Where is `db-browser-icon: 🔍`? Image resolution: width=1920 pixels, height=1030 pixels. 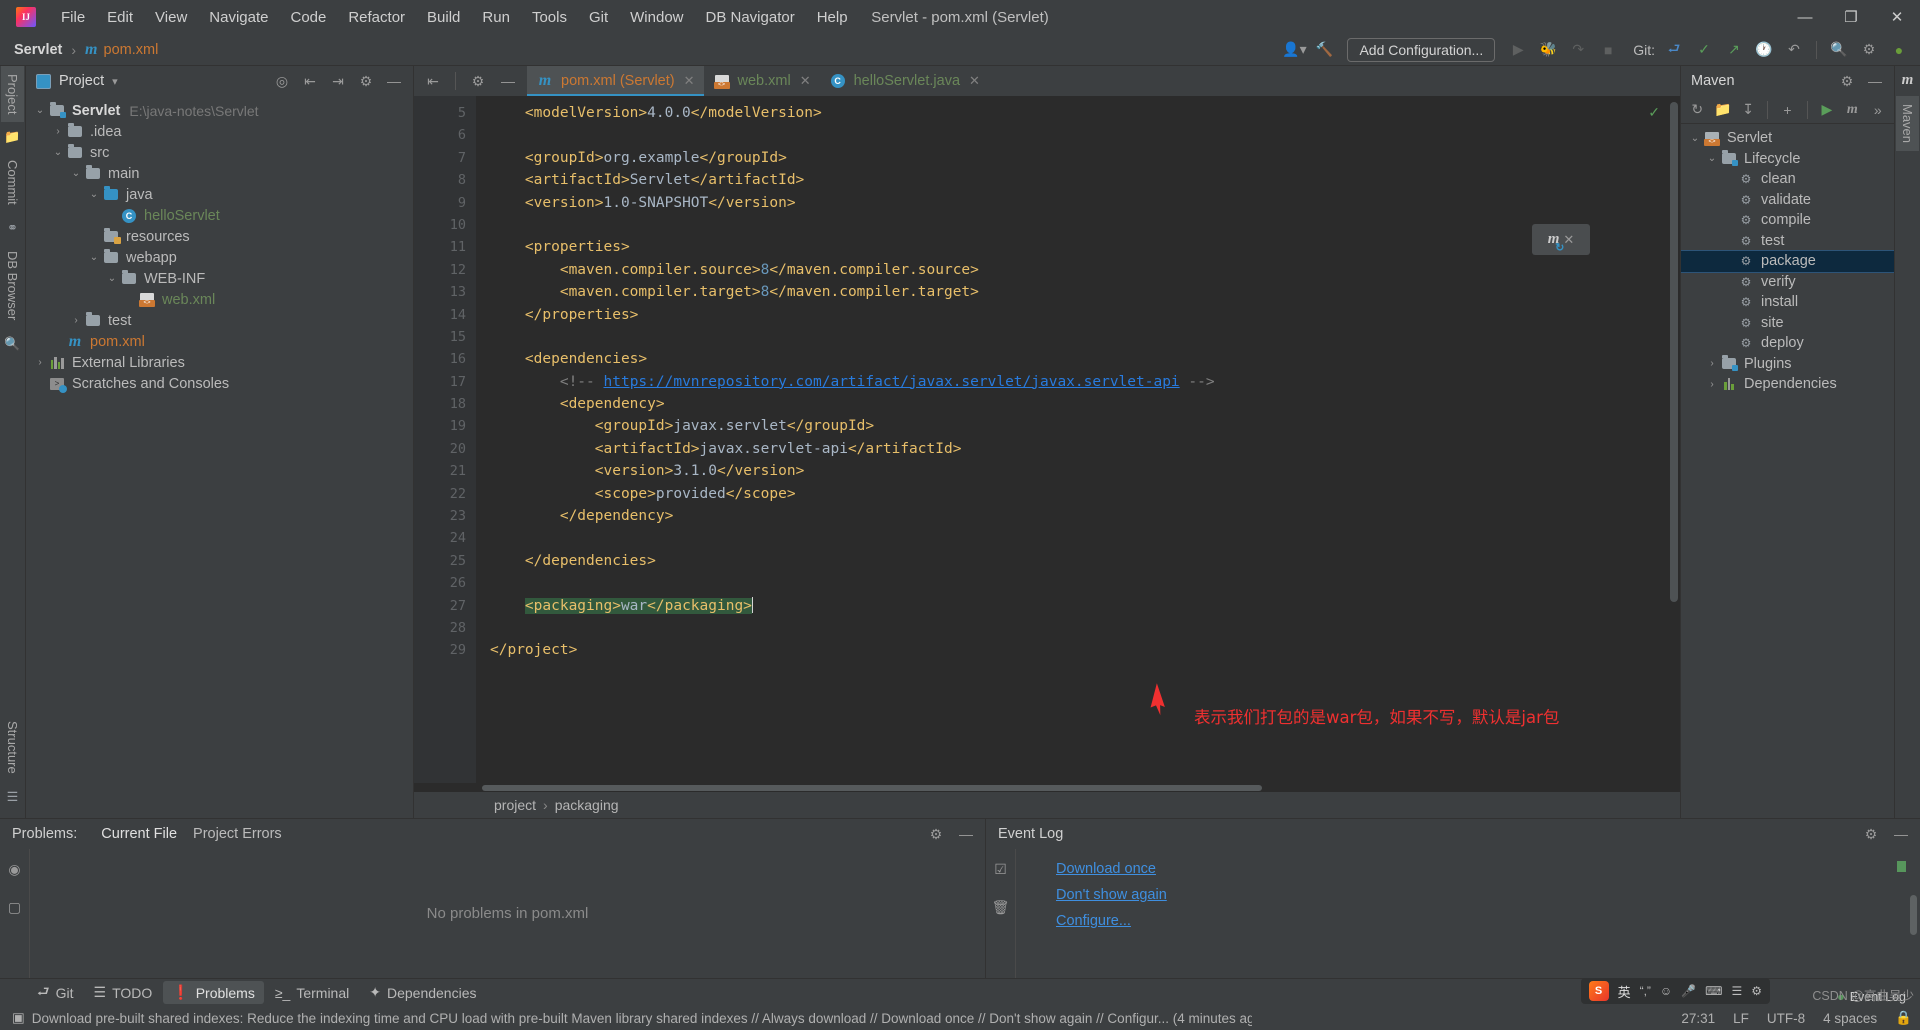 db-browser-icon: 🔍 is located at coordinates (12, 344).